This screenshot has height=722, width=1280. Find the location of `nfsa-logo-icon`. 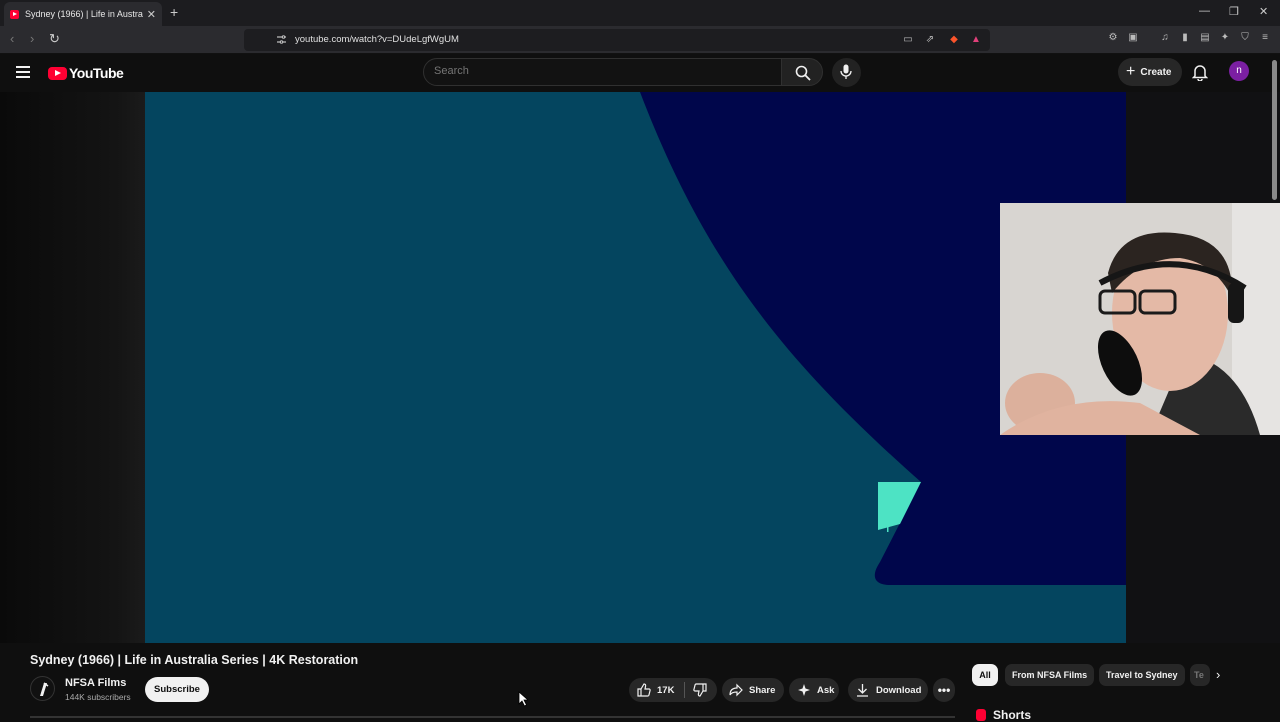

nfsa-logo-icon is located at coordinates (44, 689).